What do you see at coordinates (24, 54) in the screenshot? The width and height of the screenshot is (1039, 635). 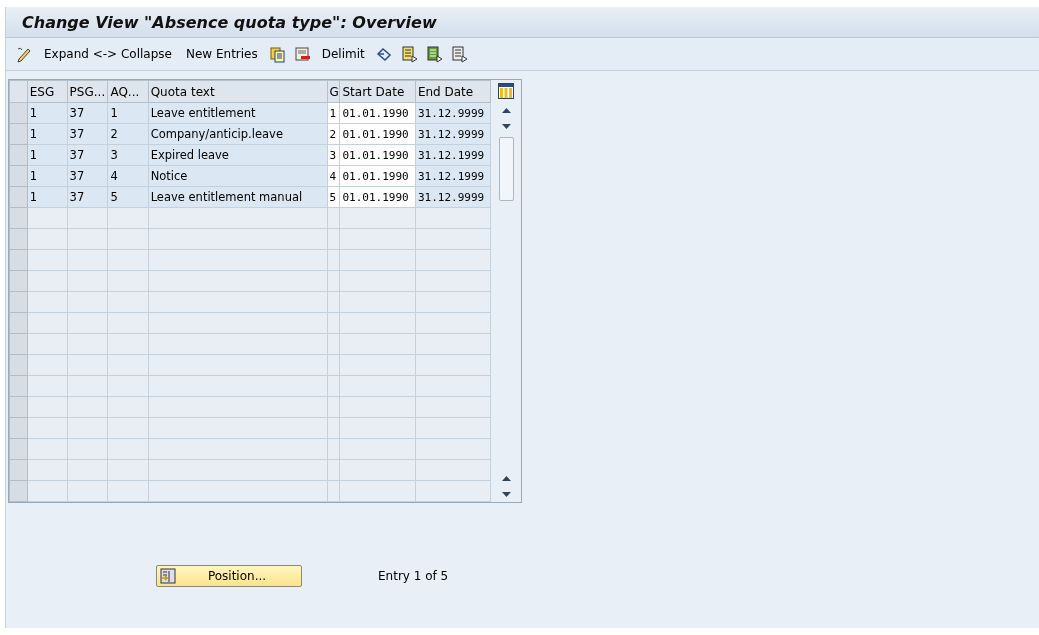 I see `pencil-icon` at bounding box center [24, 54].